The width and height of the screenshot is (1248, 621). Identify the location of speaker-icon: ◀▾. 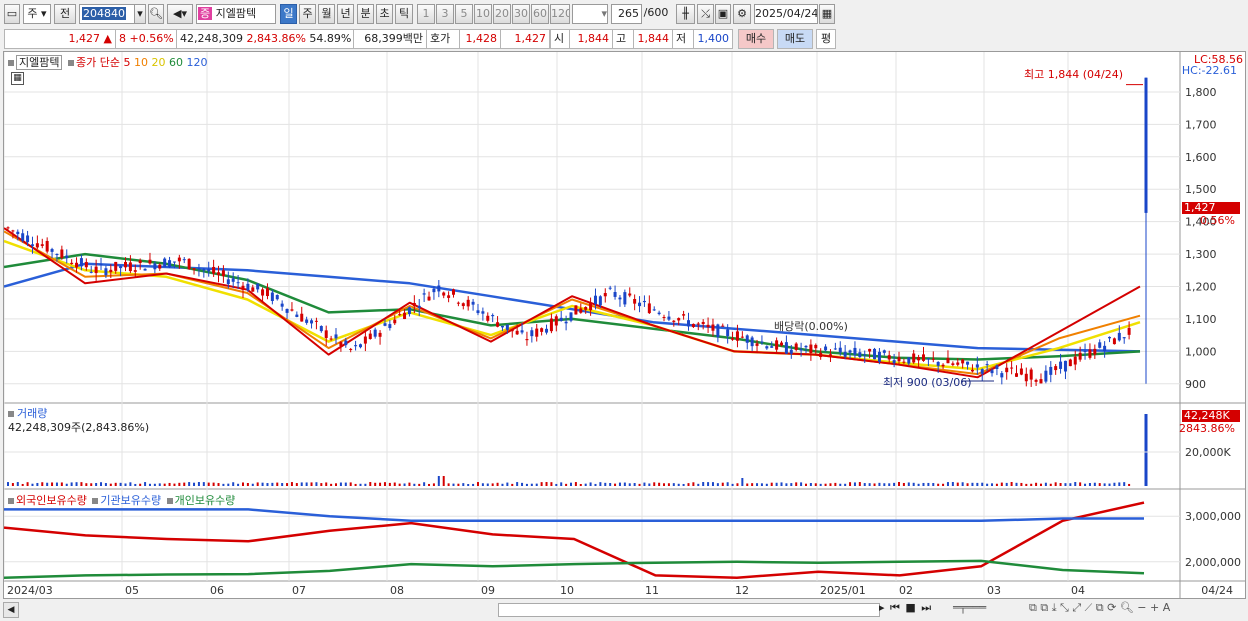
(180, 14).